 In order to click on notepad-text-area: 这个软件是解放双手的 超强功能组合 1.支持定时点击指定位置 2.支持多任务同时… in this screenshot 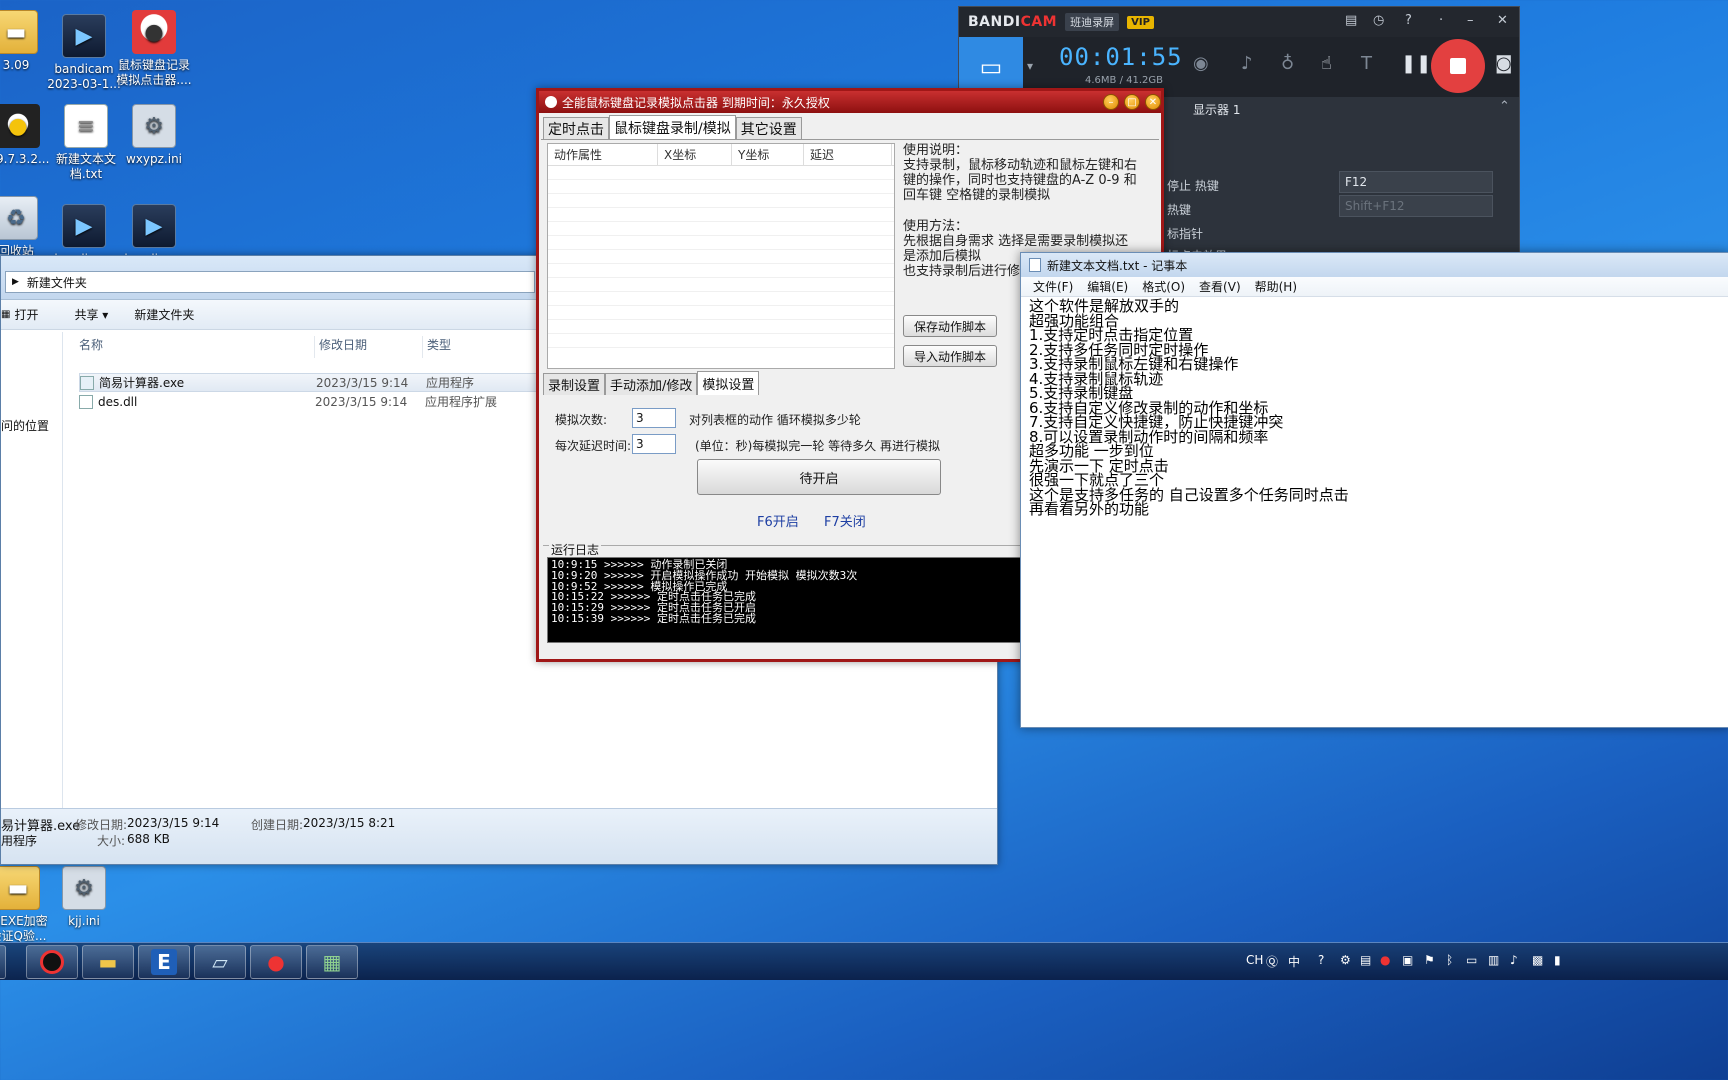, I will do `click(1369, 408)`.